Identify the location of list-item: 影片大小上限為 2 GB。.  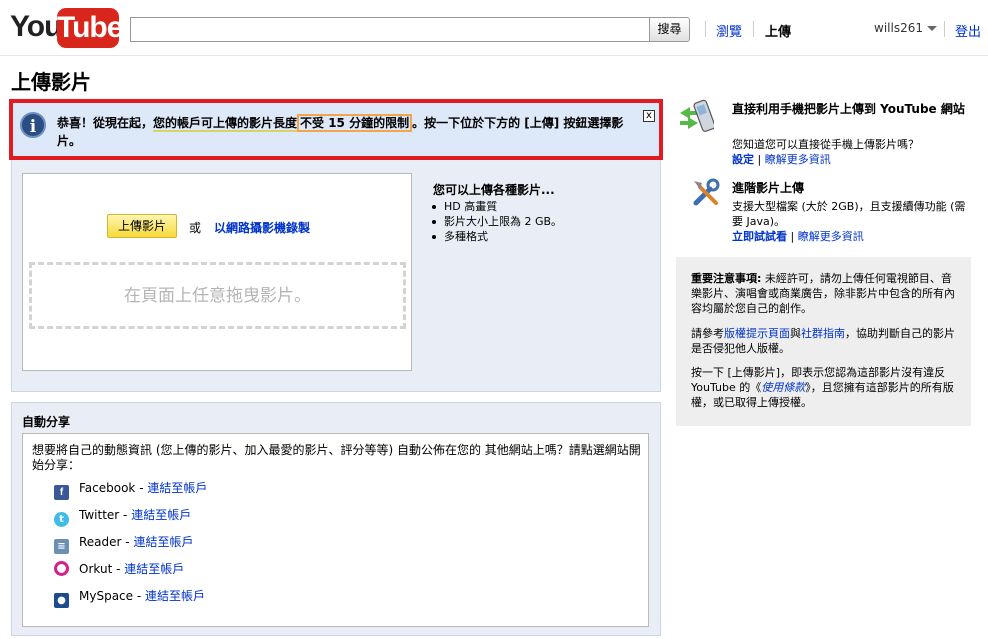
(496, 221).